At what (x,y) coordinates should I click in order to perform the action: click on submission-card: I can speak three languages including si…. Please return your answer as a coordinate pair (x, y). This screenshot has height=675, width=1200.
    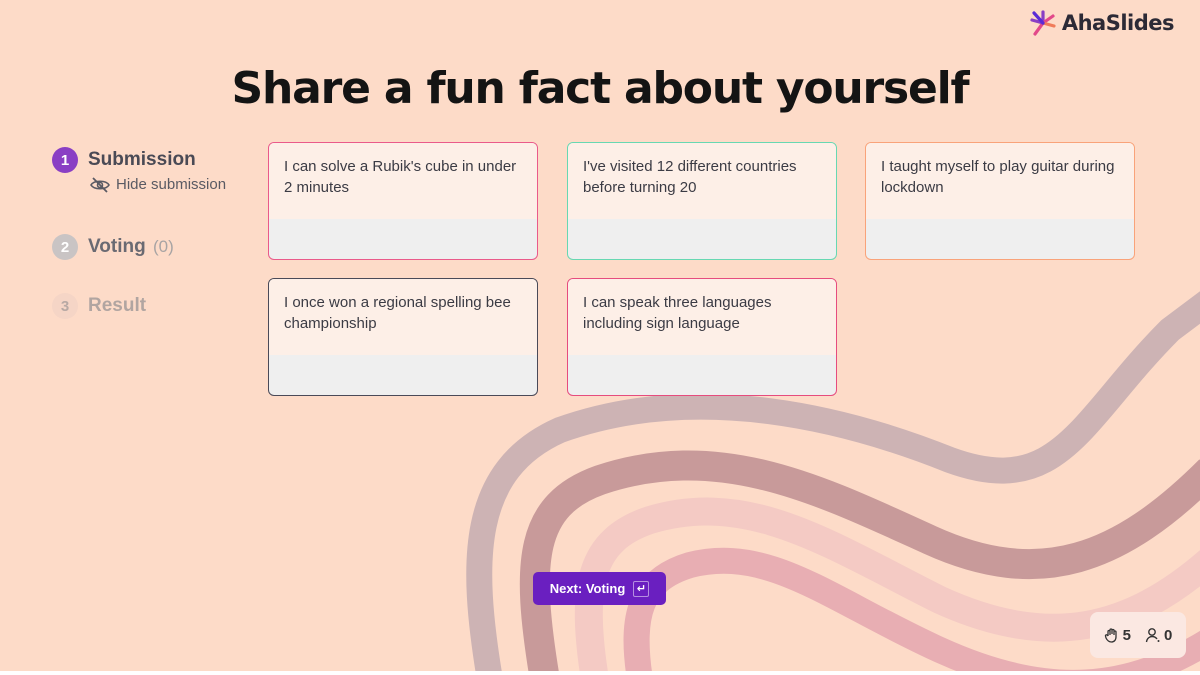
    Looking at the image, I should click on (702, 337).